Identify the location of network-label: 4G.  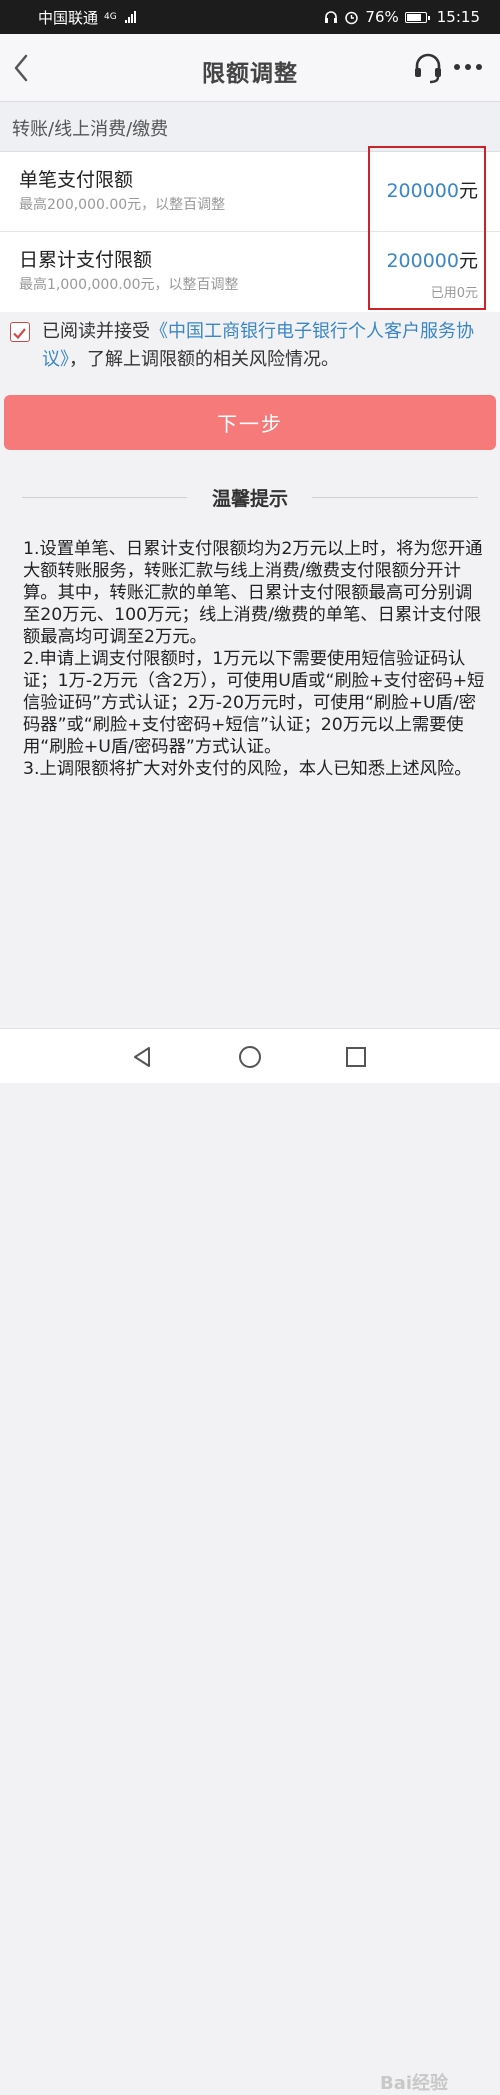
(110, 16).